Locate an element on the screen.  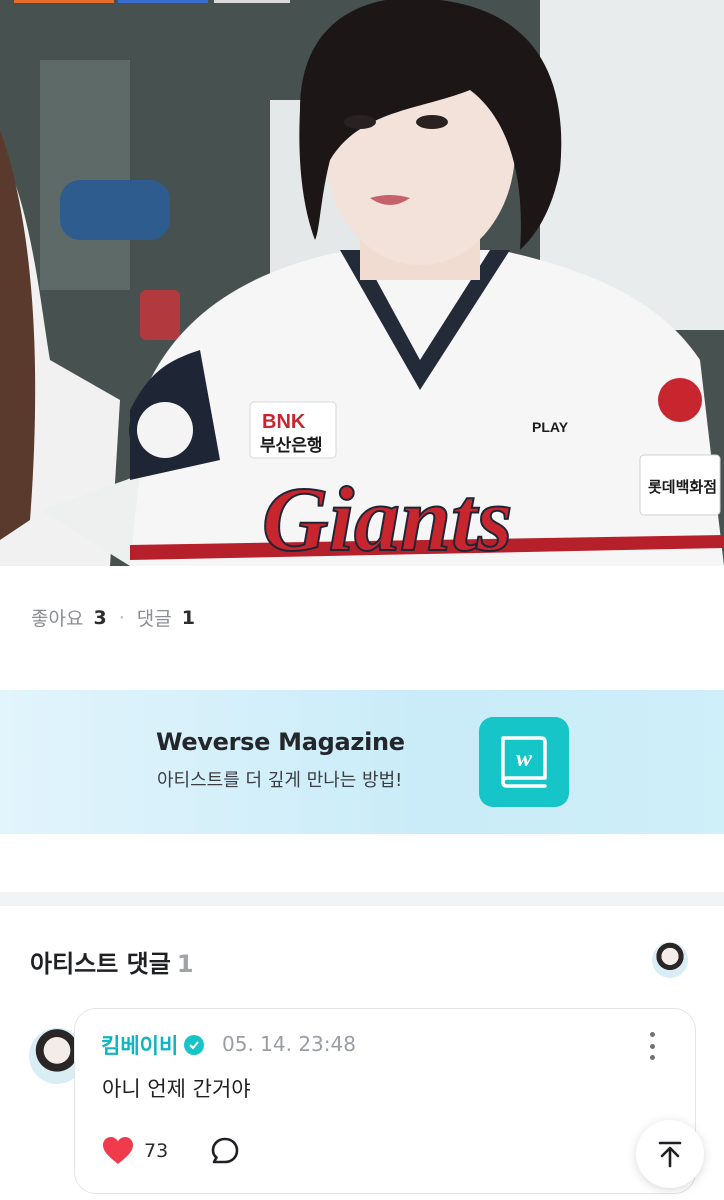
like-count: 73 is located at coordinates (156, 1151).